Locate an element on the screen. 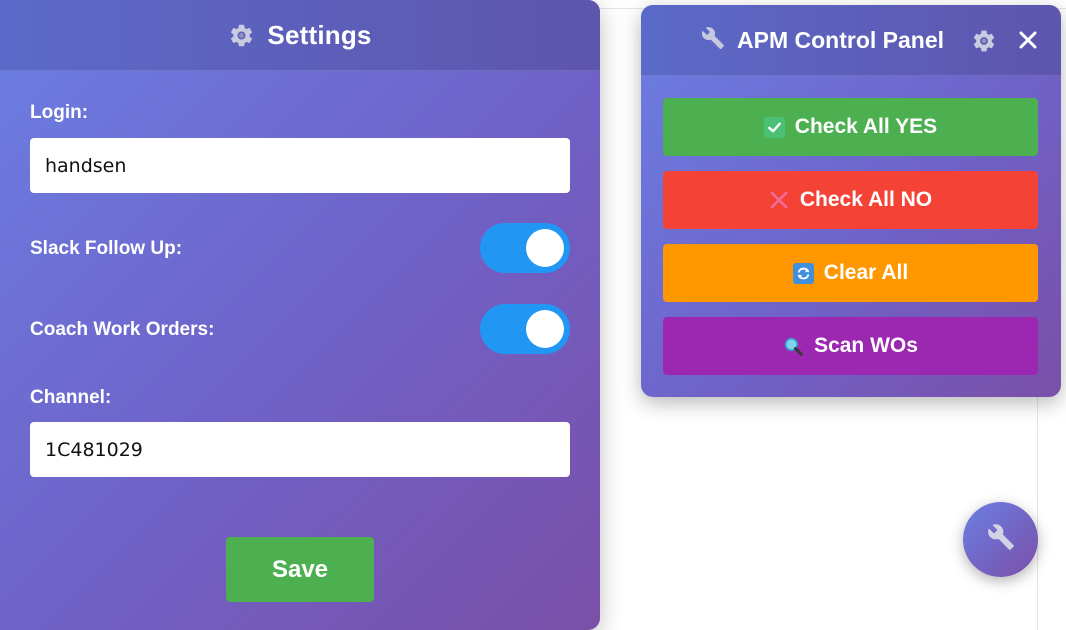 The height and width of the screenshot is (630, 1066). slack-follow-up-toggle is located at coordinates (525, 248).